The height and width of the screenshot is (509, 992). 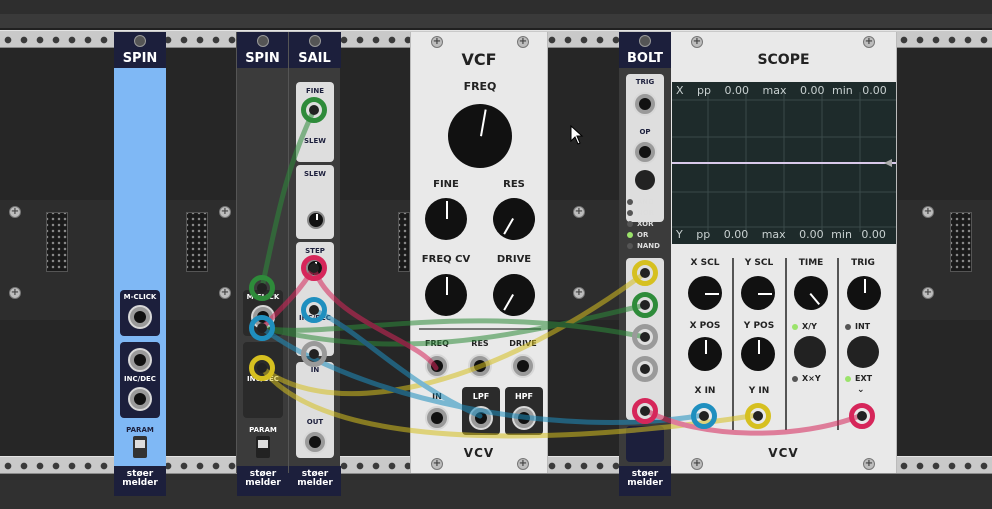 I want to click on trig-knob, so click(x=864, y=293).